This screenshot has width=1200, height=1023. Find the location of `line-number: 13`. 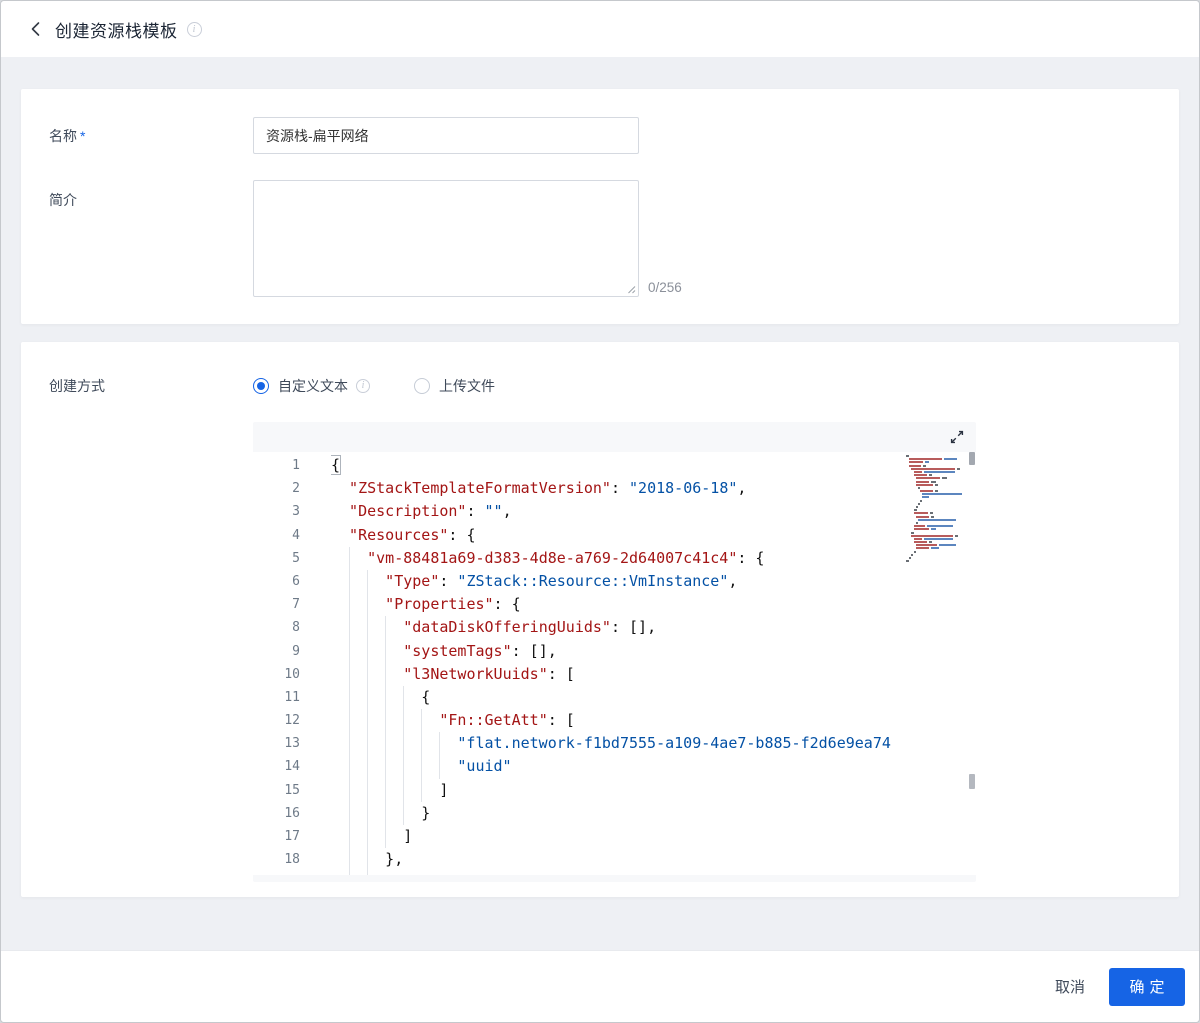

line-number: 13 is located at coordinates (292, 744).